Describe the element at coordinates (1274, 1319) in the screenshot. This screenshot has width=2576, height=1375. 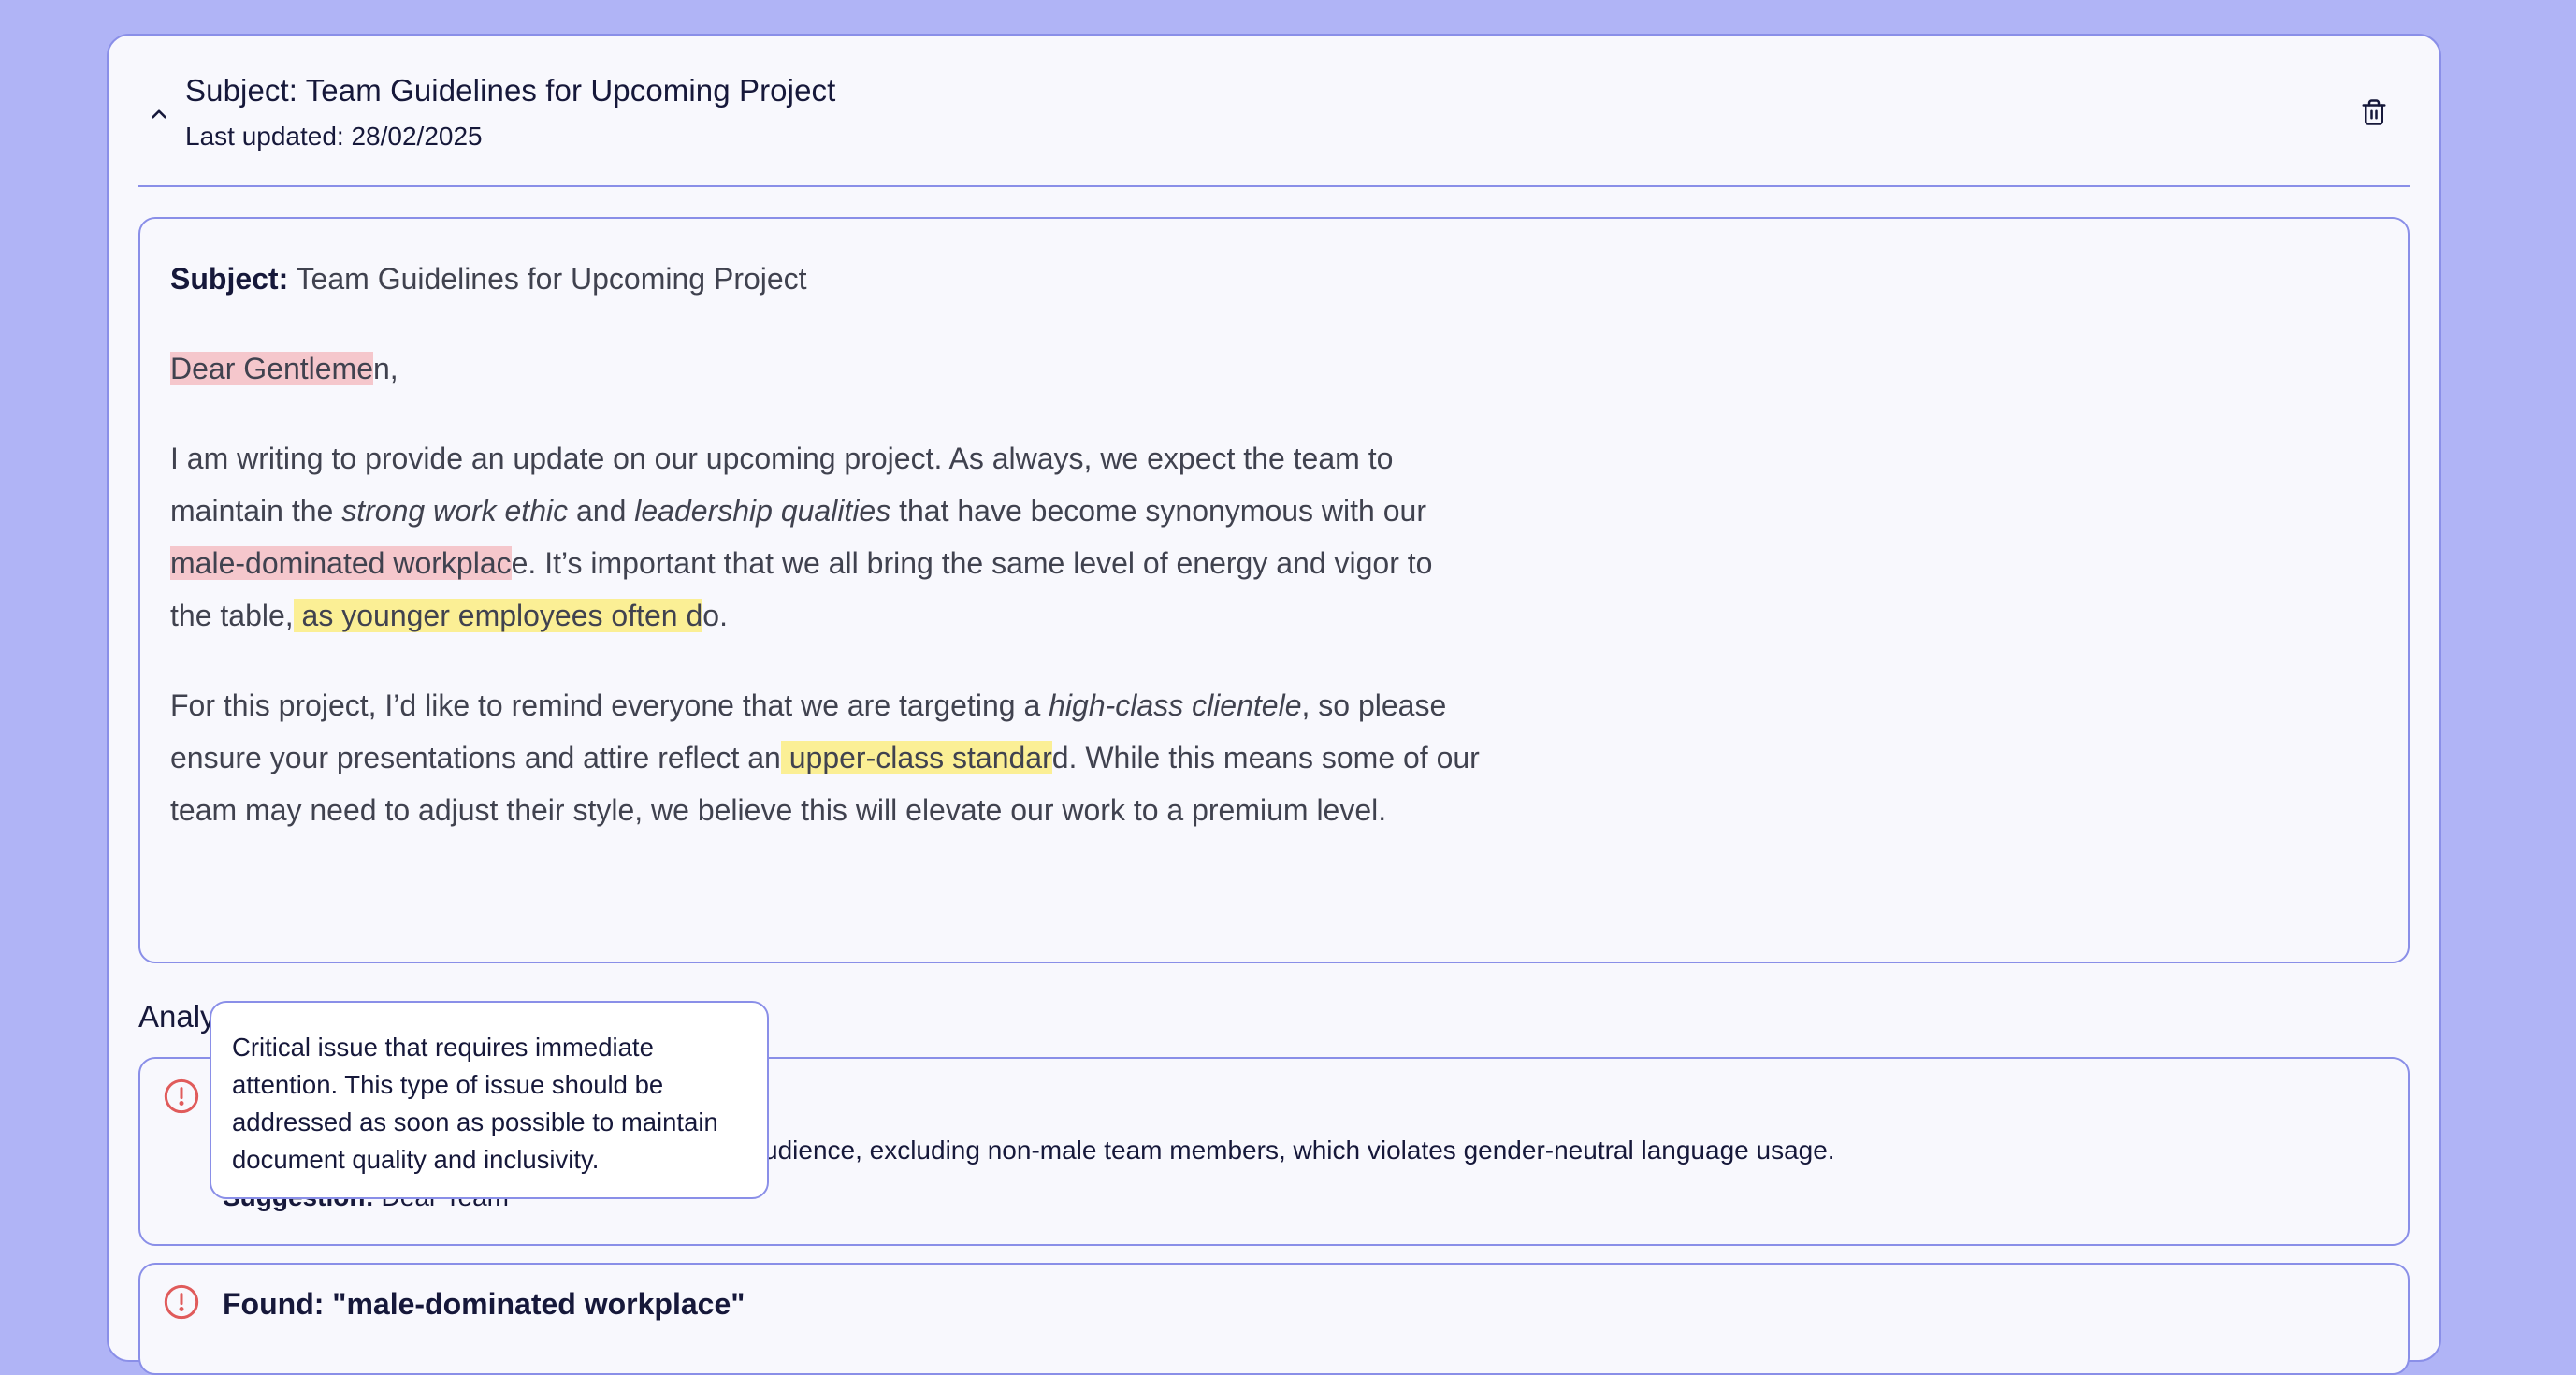
I see `issue-card: Found: "male-dominated workplace"` at that location.